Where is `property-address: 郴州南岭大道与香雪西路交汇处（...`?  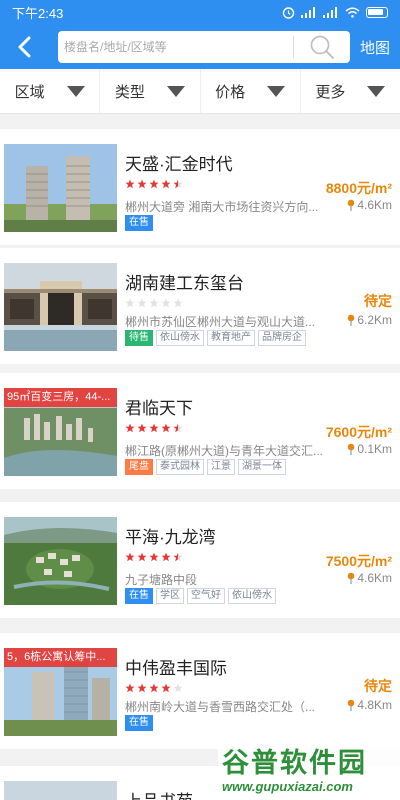 property-address: 郴州南岭大道与香雪西路交汇处（... is located at coordinates (220, 707).